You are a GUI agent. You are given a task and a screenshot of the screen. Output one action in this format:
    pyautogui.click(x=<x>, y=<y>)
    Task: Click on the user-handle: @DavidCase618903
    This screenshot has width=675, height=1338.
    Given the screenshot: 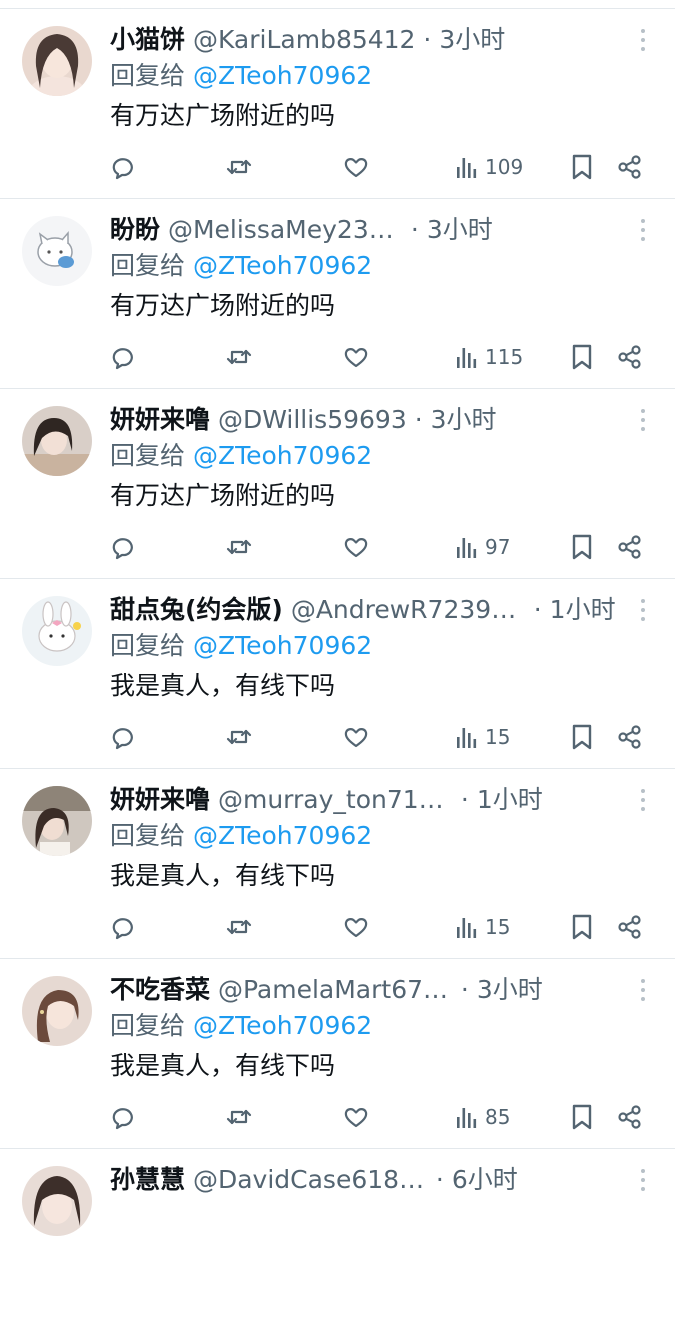 What is the action you would take?
    pyautogui.click(x=310, y=1180)
    